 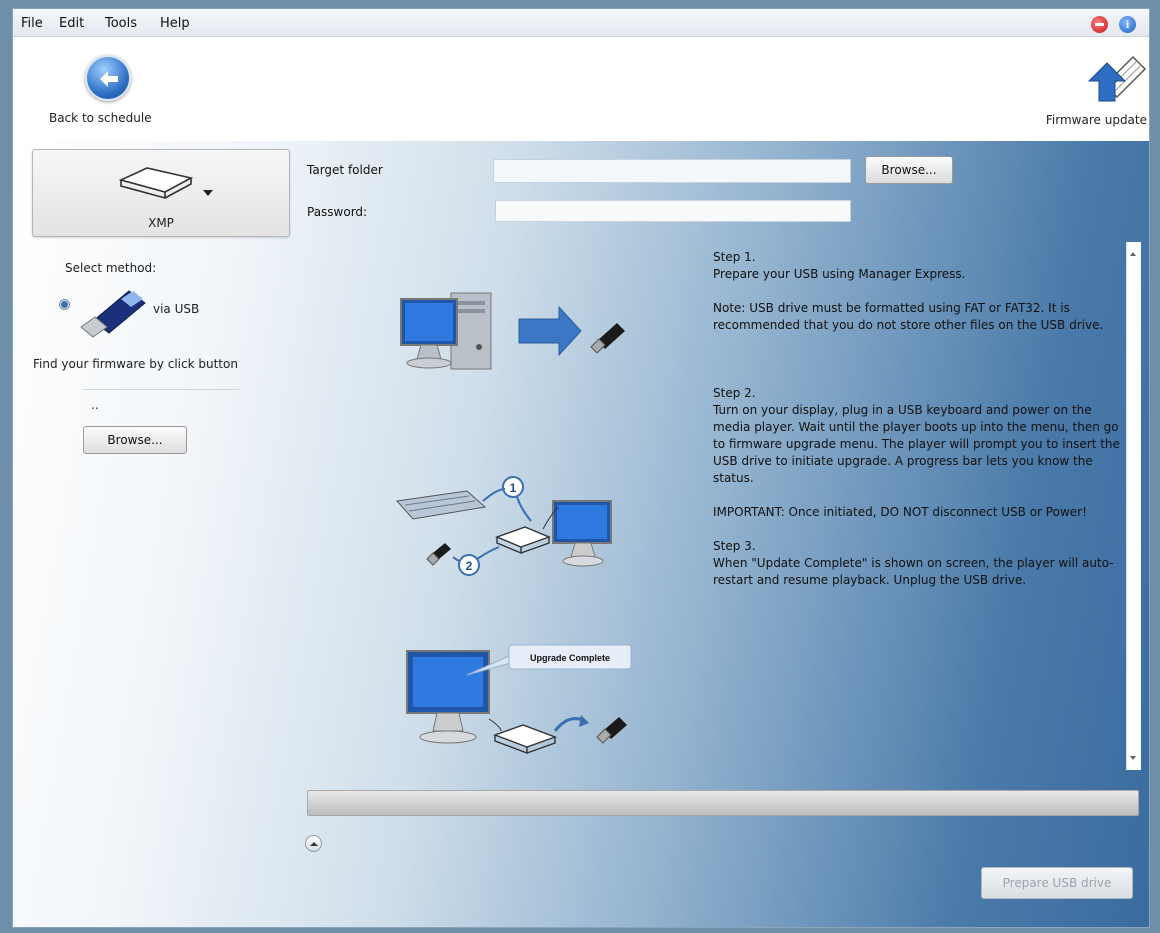 What do you see at coordinates (208, 193) in the screenshot?
I see `chevron-down-icon` at bounding box center [208, 193].